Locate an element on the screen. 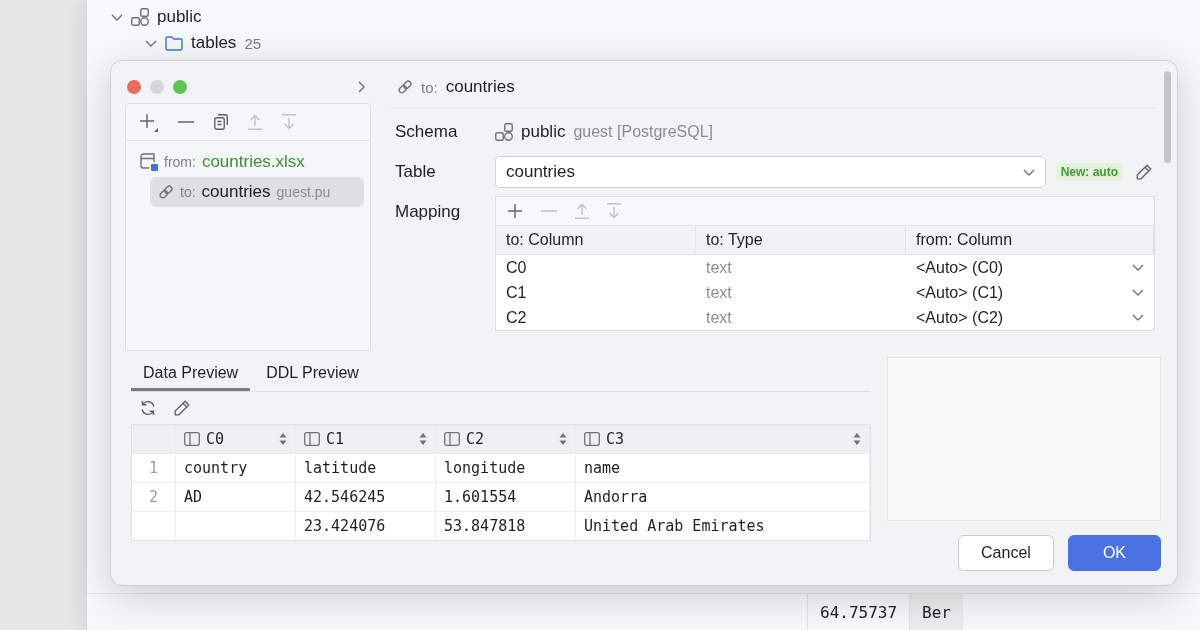 The width and height of the screenshot is (1200, 630). table-cell: name is located at coordinates (723, 468).